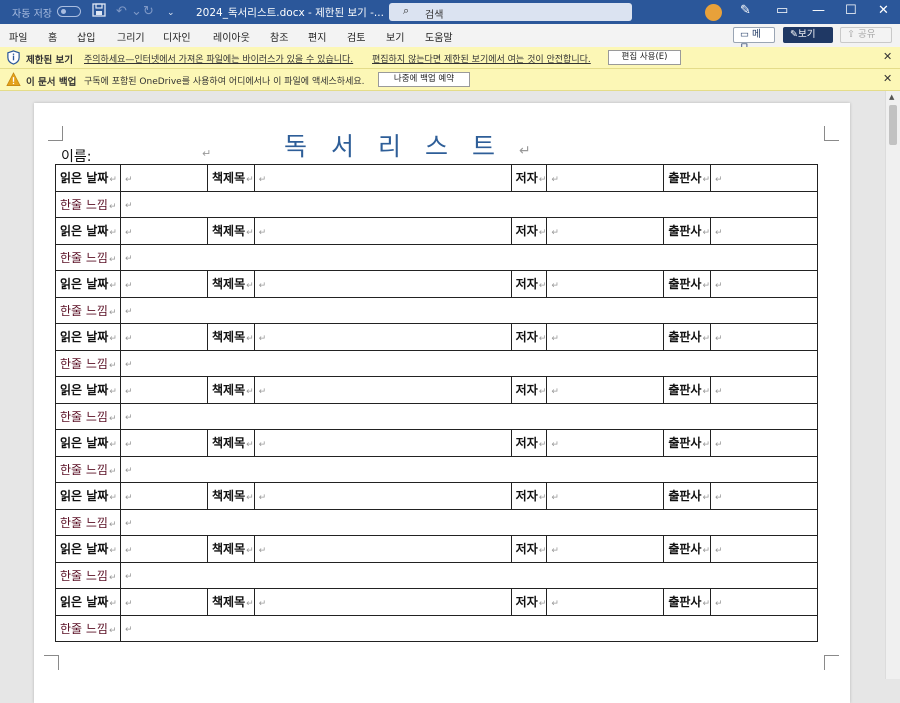  I want to click on date-label-cell: 읽은 날짜↵, so click(88, 549).